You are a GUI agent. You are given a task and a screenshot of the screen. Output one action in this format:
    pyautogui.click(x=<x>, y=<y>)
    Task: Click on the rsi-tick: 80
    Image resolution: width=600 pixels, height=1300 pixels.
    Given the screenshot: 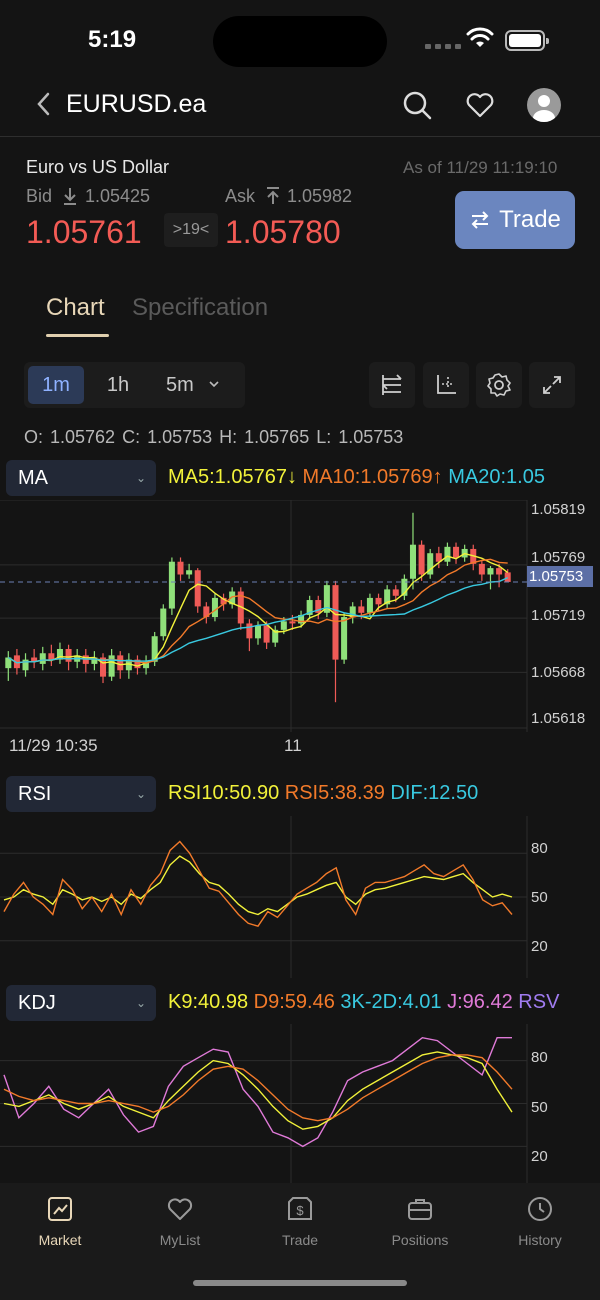 What is the action you would take?
    pyautogui.click(x=539, y=848)
    